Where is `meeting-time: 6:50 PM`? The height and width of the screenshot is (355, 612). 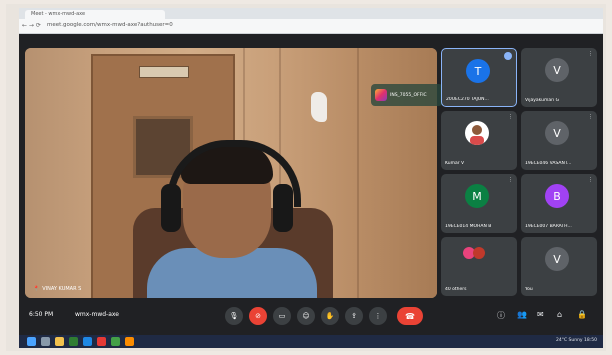 meeting-time: 6:50 PM is located at coordinates (41, 314).